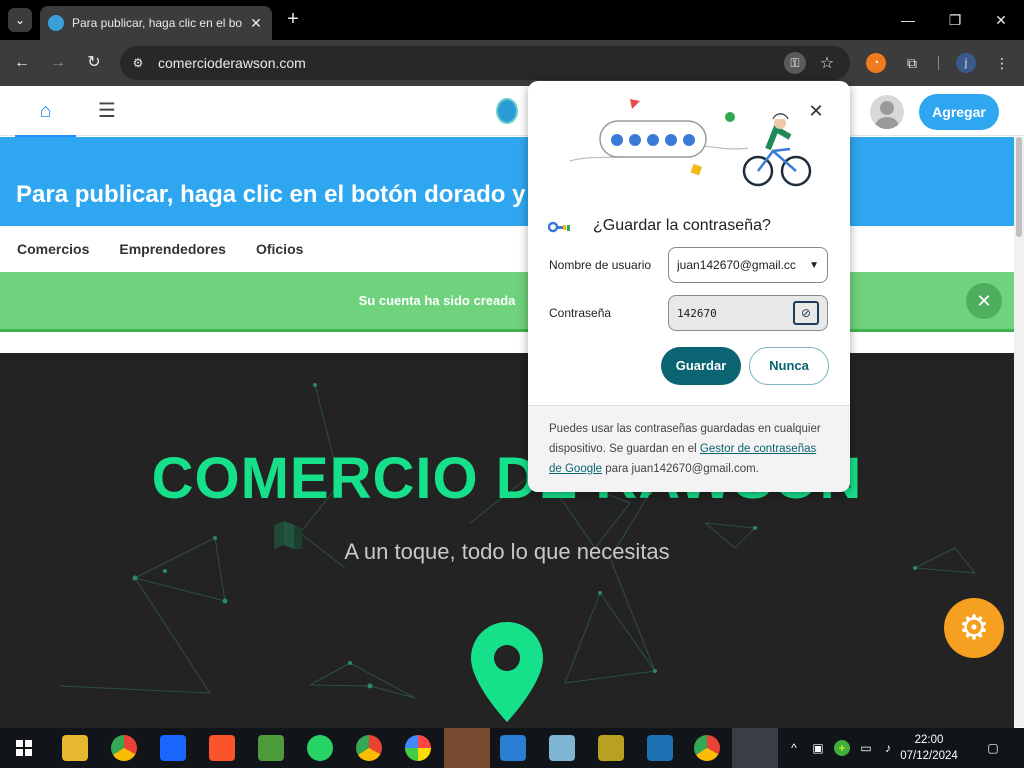  Describe the element at coordinates (507, 478) in the screenshot. I see `hero-title: COMERCIO DE RAWSON` at that location.